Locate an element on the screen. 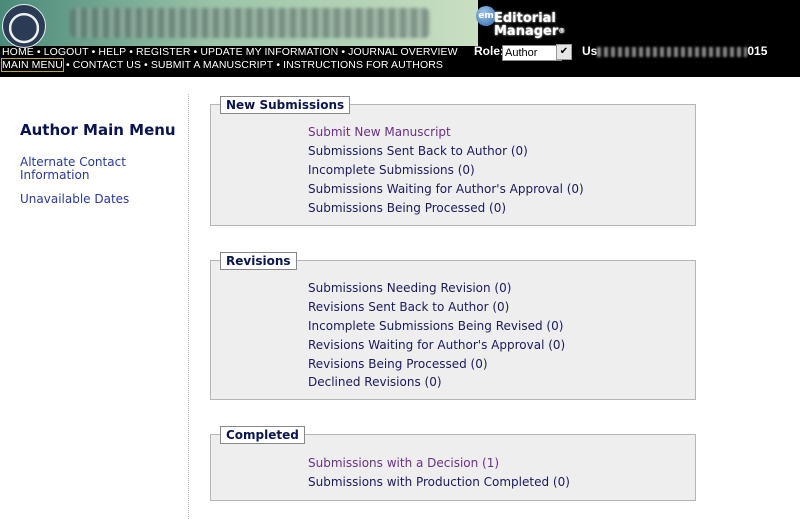 The height and width of the screenshot is (519, 800). username-display: Us 015 is located at coordinates (674, 51).